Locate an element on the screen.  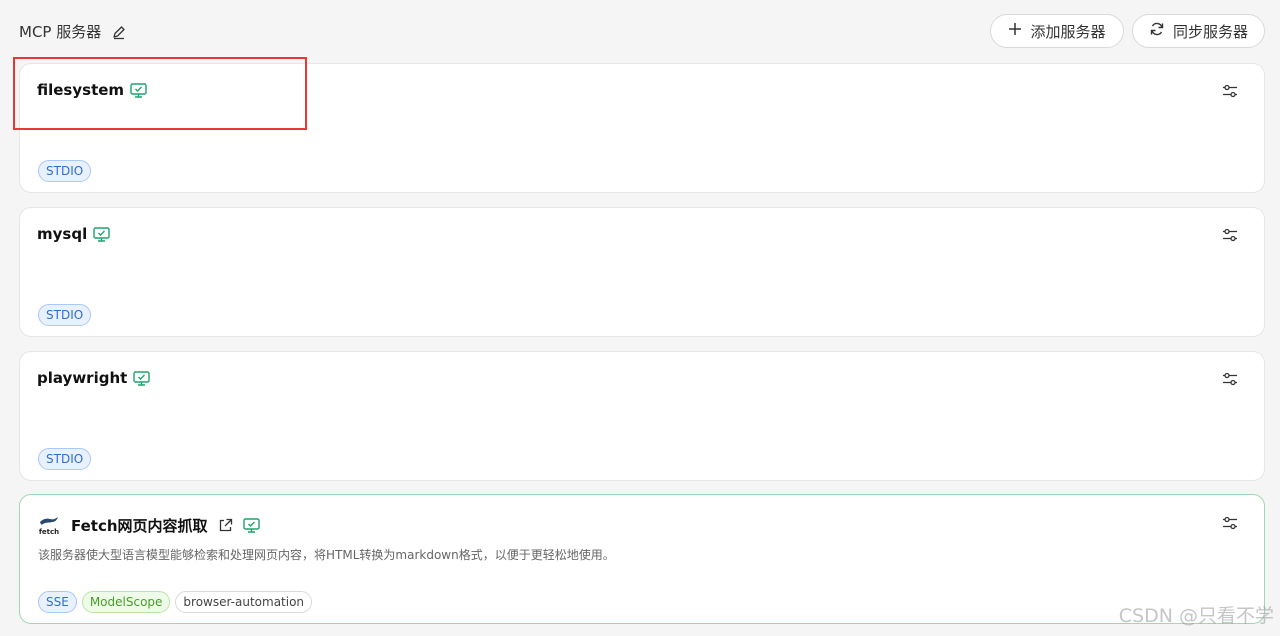
tag-browser-automation: browser-automation is located at coordinates (244, 602).